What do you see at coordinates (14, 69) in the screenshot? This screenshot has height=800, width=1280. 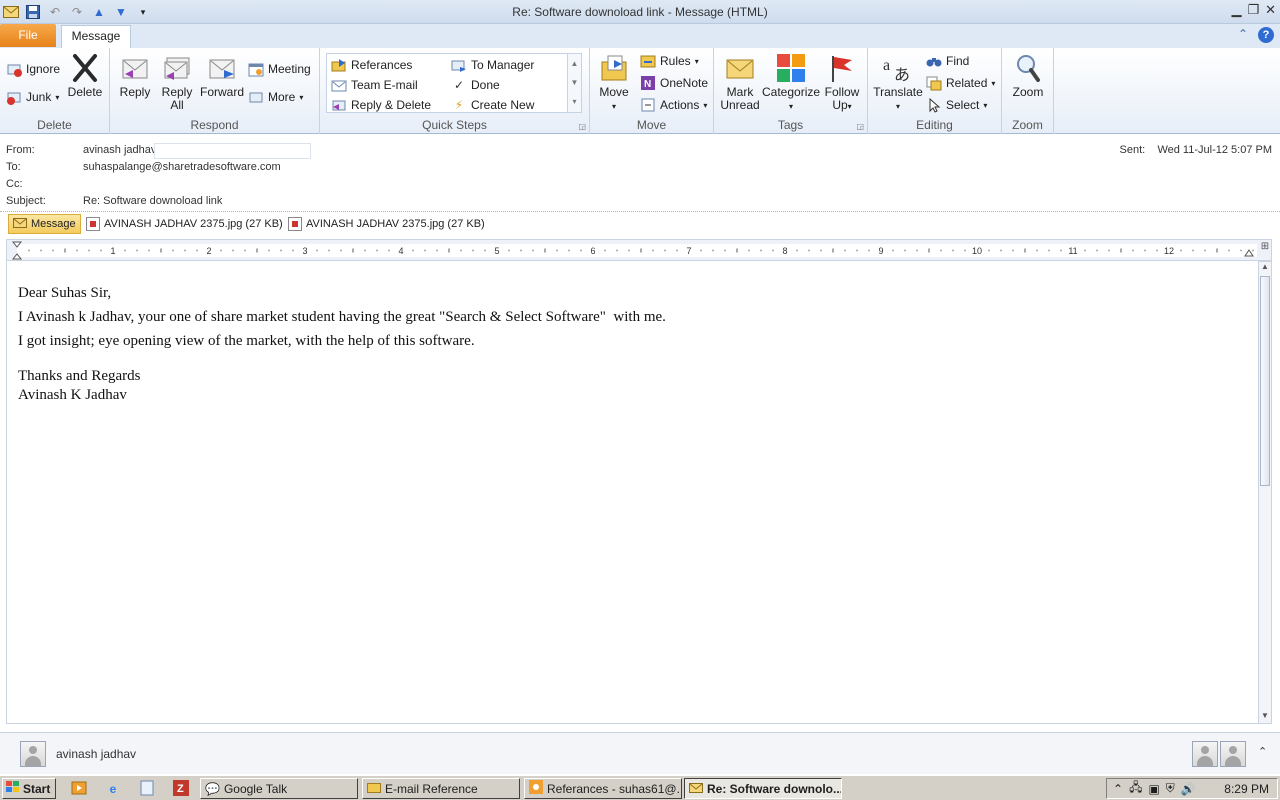 I see `ignore-icon` at bounding box center [14, 69].